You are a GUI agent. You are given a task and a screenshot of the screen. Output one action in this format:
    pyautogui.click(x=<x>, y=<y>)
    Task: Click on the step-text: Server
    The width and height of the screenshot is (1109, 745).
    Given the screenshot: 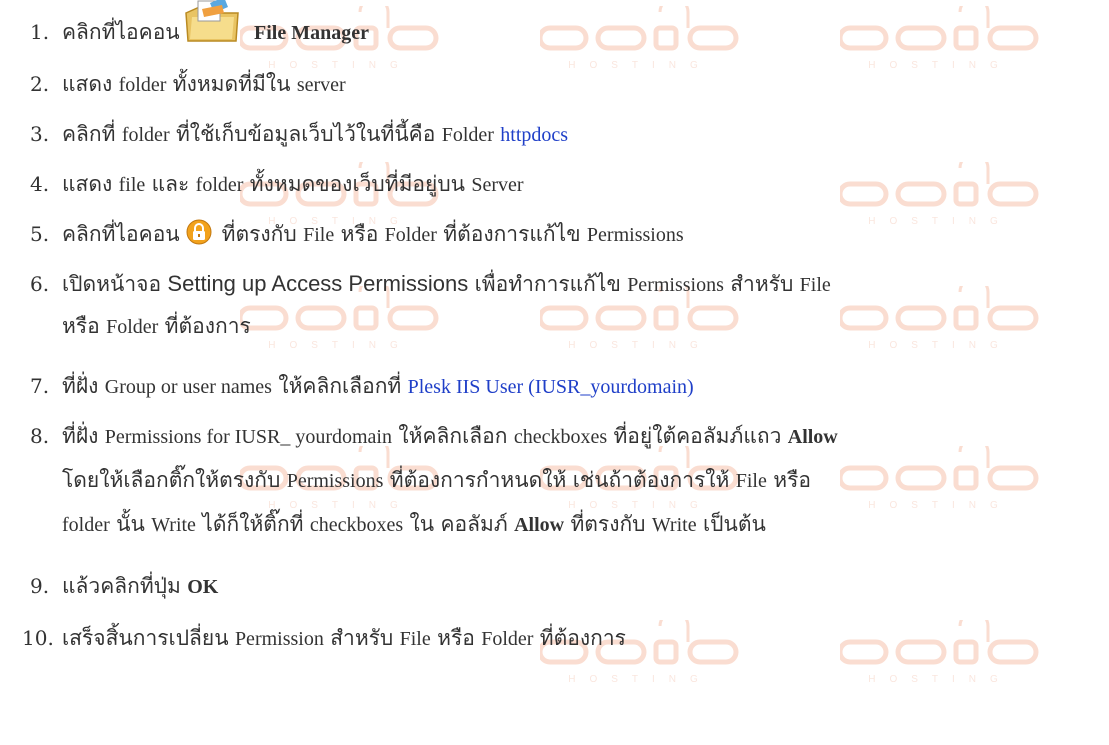 What is the action you would take?
    pyautogui.click(x=497, y=185)
    